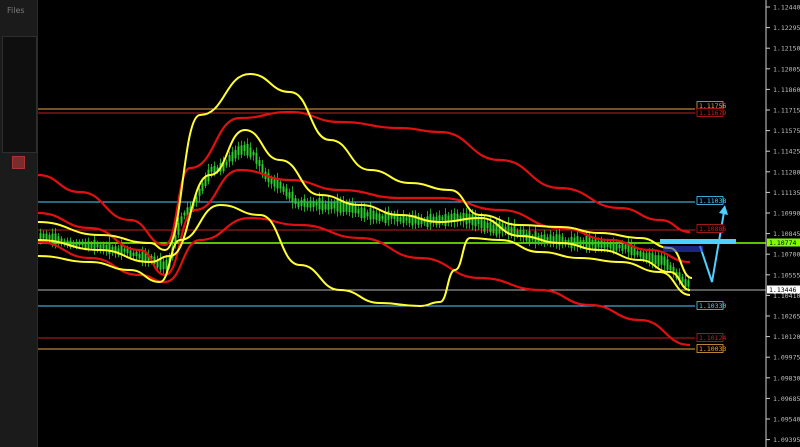  What do you see at coordinates (712, 247) in the screenshot?
I see `projection-arrow-path` at bounding box center [712, 247].